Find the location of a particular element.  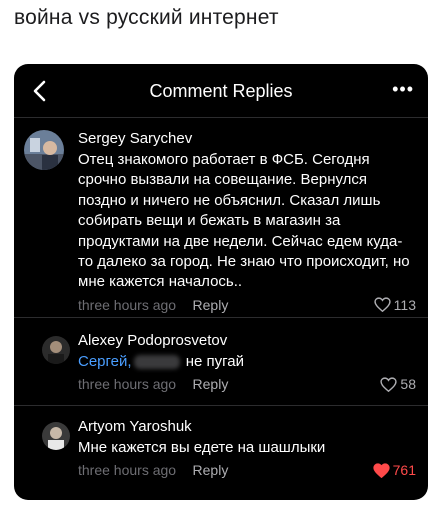

comment-text-body: не пугай is located at coordinates (215, 361).